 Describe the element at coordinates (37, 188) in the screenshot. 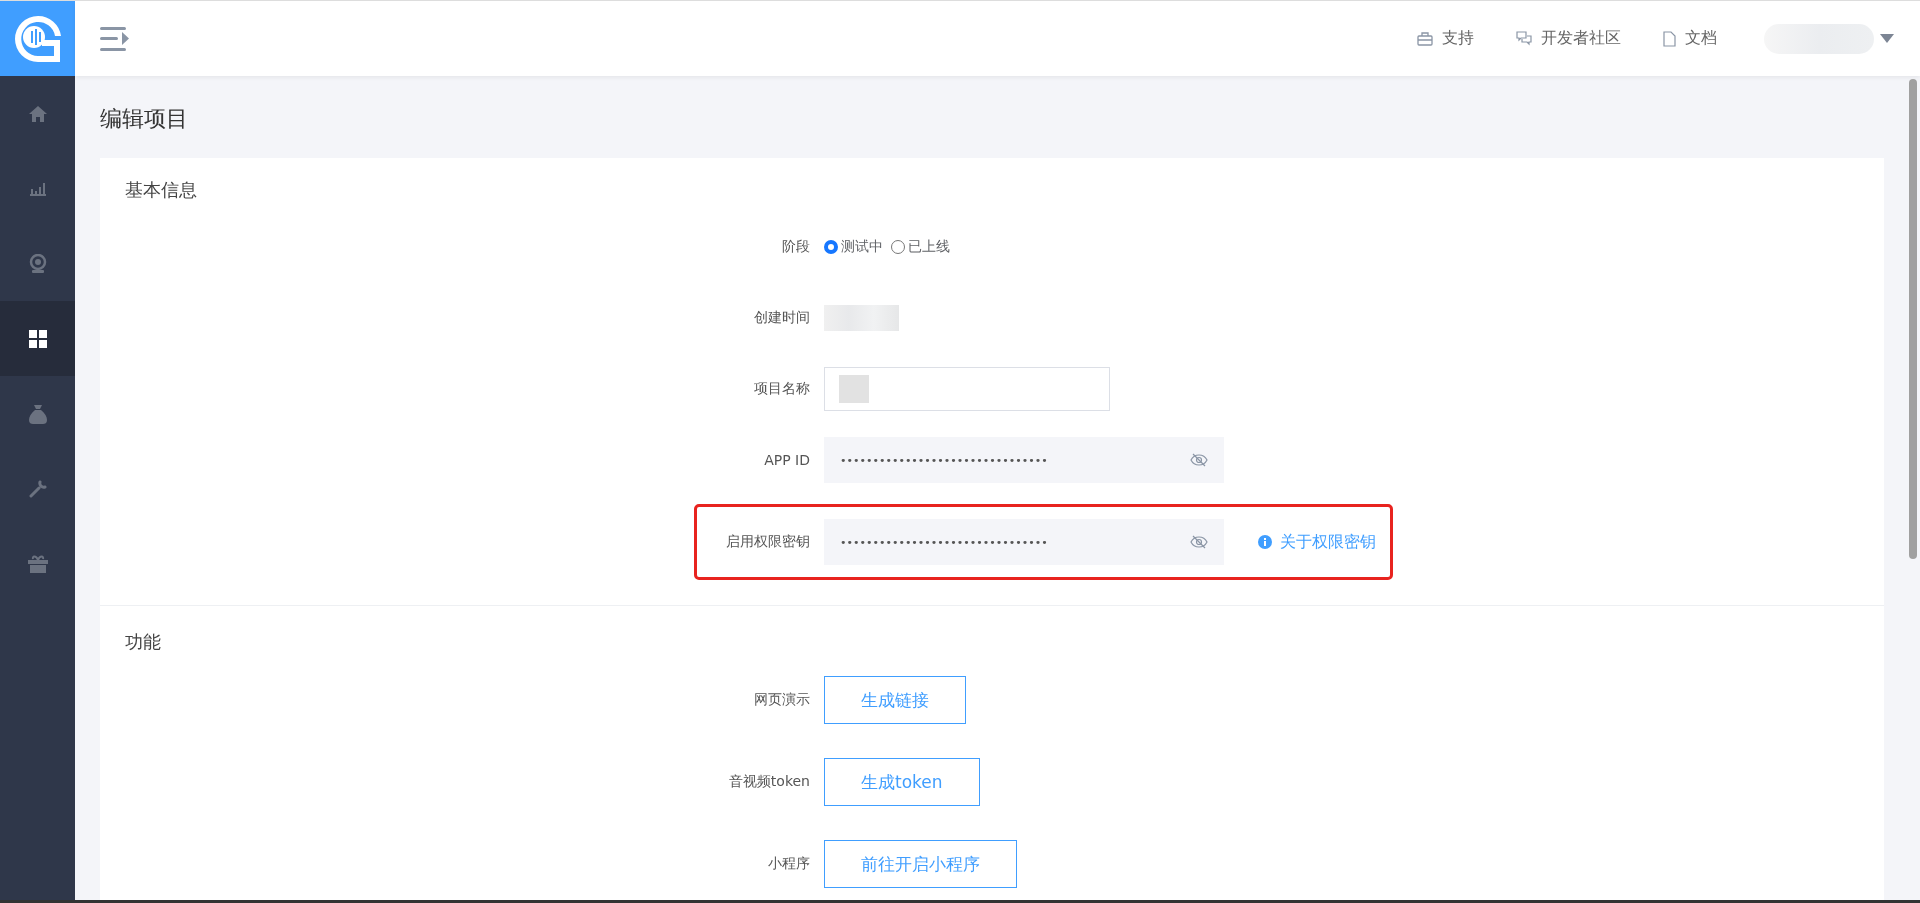

I see `bar-chart-icon` at that location.